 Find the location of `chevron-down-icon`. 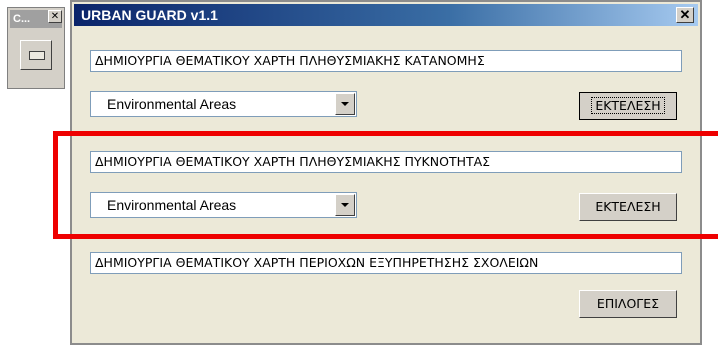

chevron-down-icon is located at coordinates (345, 104).